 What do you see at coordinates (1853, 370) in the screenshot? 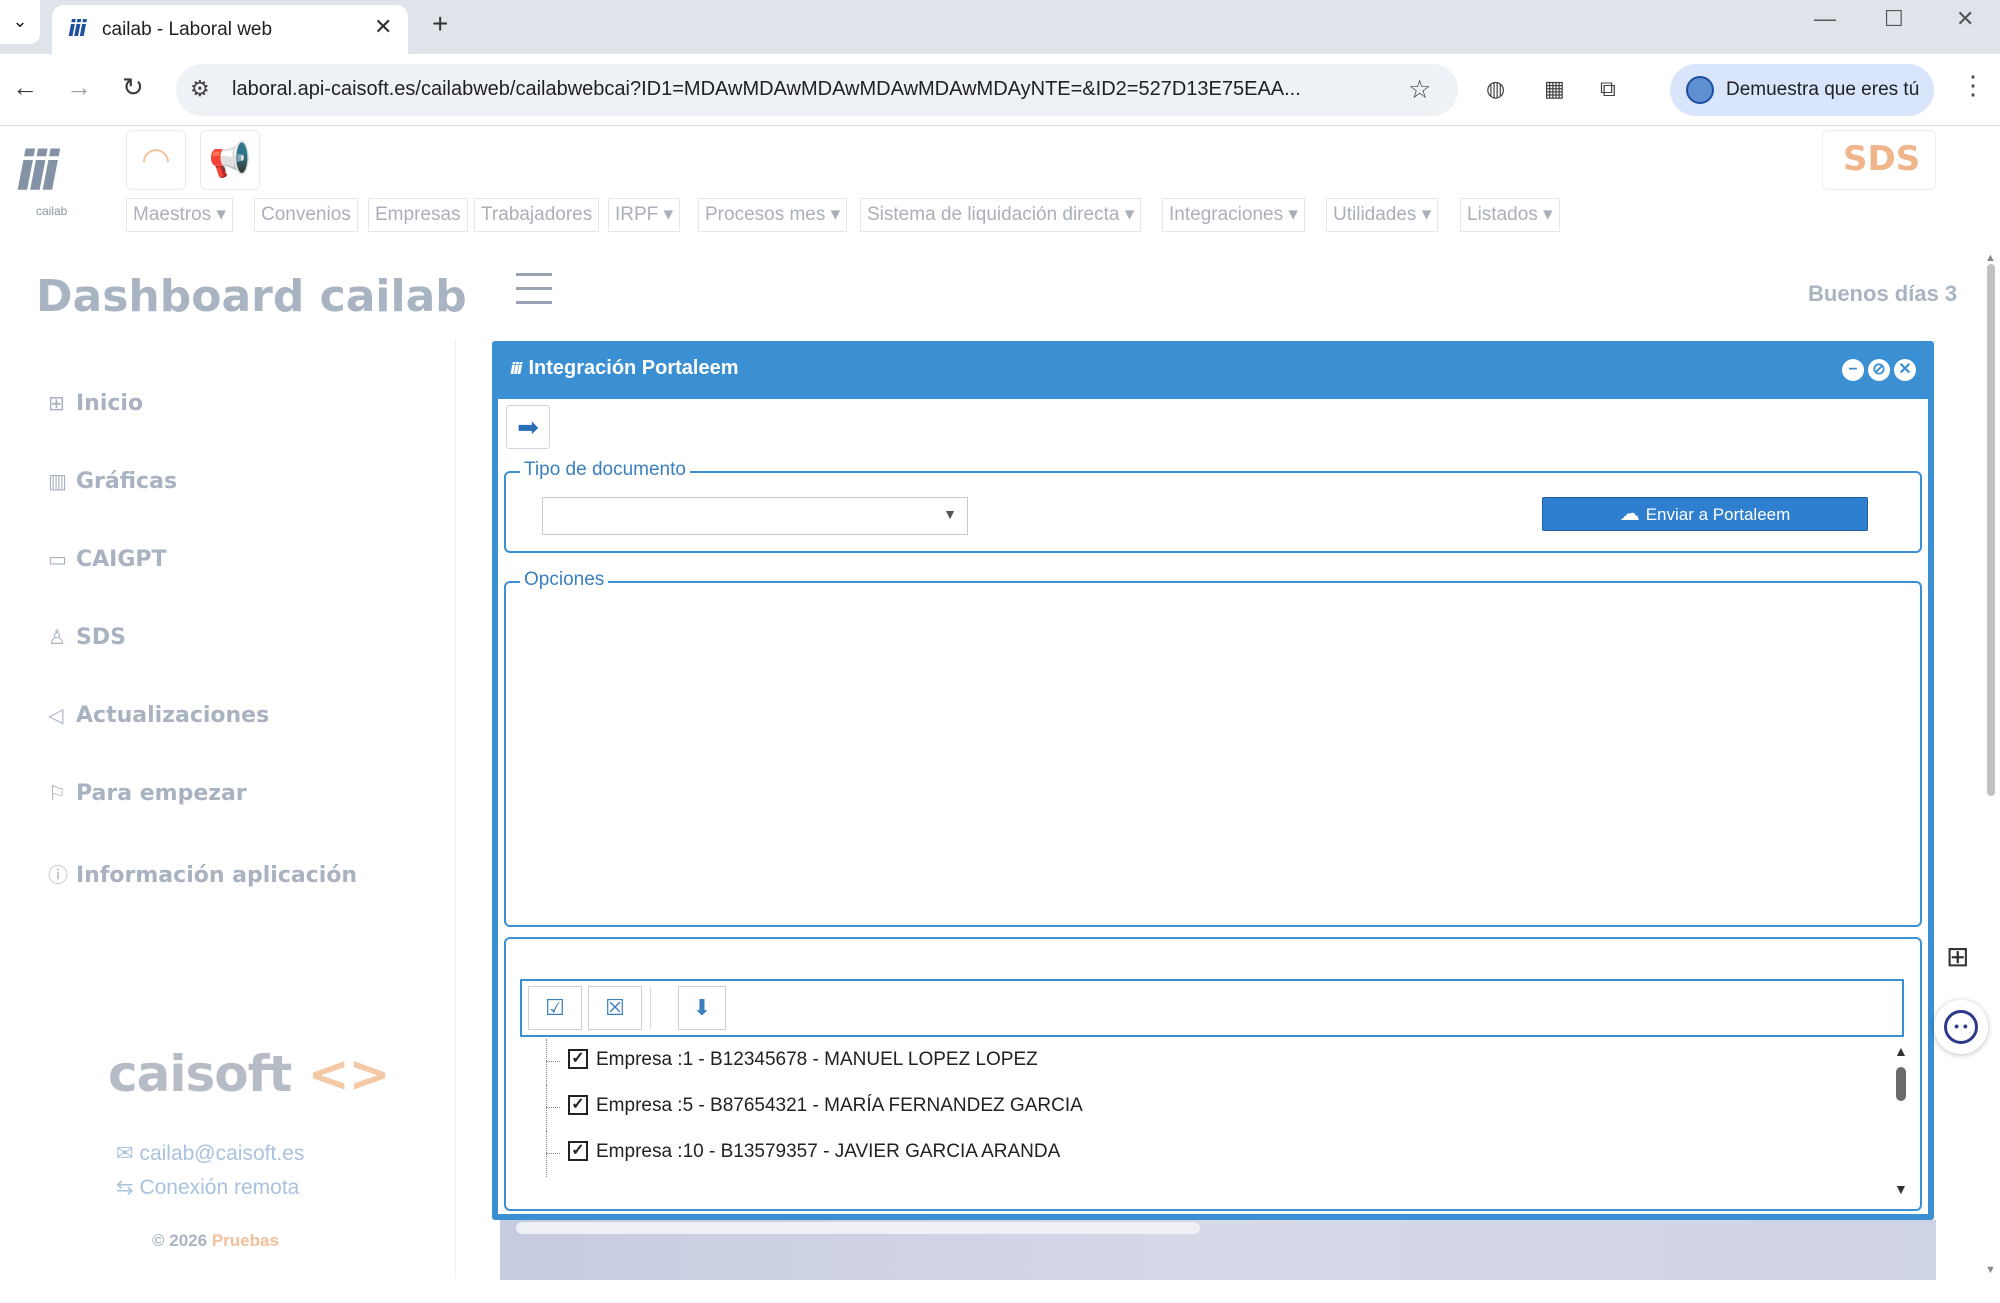
I see `dialog-minimize-icon: −` at bounding box center [1853, 370].